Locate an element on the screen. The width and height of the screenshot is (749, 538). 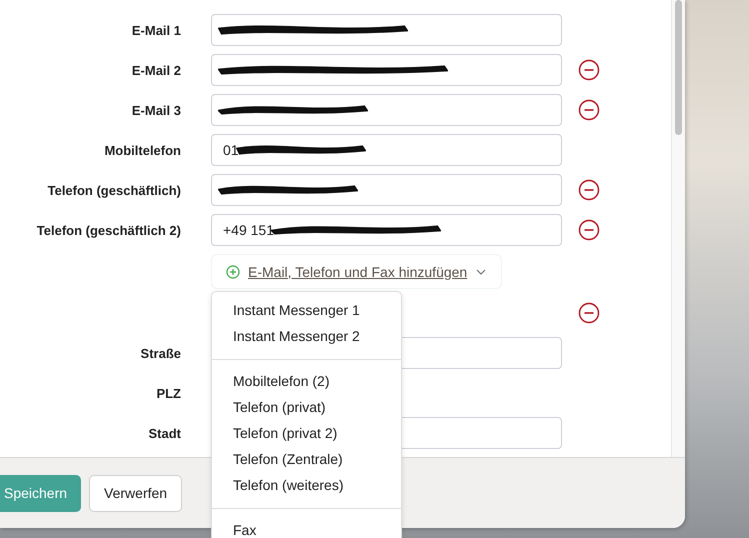
menu-item: Instant Messenger 2 is located at coordinates (306, 336).